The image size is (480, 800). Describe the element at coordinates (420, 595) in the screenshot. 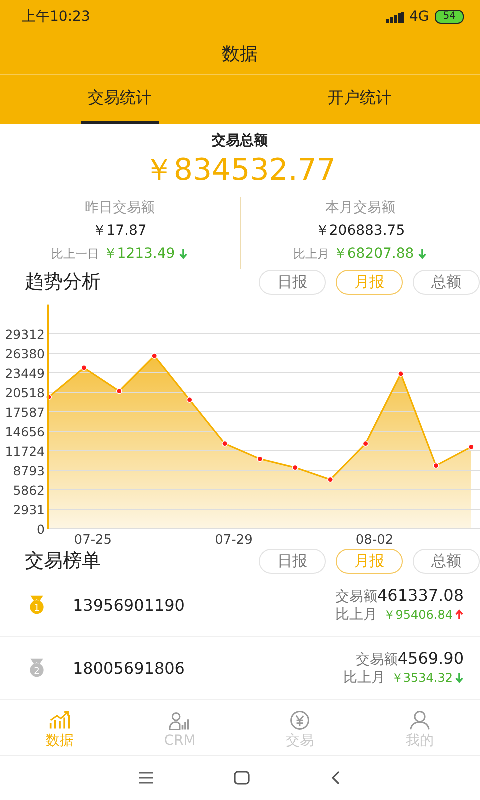

I see `amount-value: 461337.08` at that location.